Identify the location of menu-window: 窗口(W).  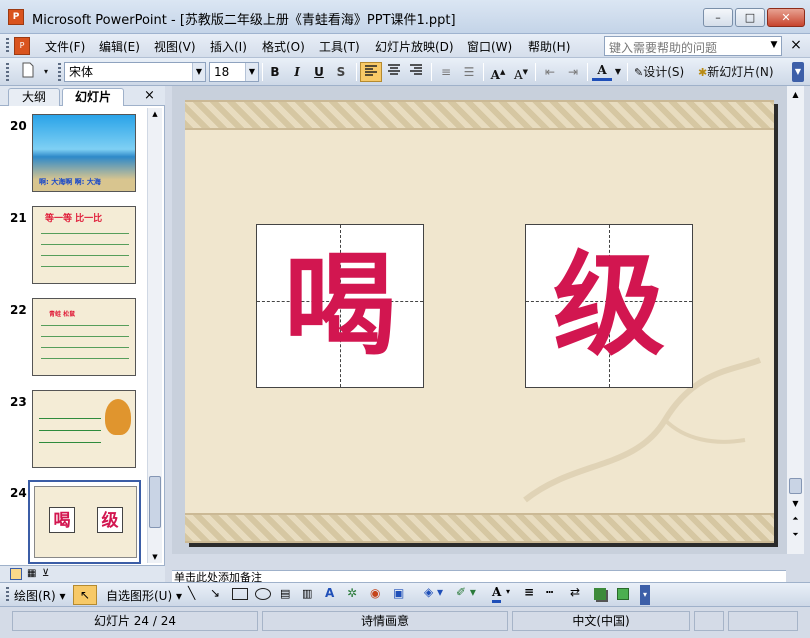
(489, 46).